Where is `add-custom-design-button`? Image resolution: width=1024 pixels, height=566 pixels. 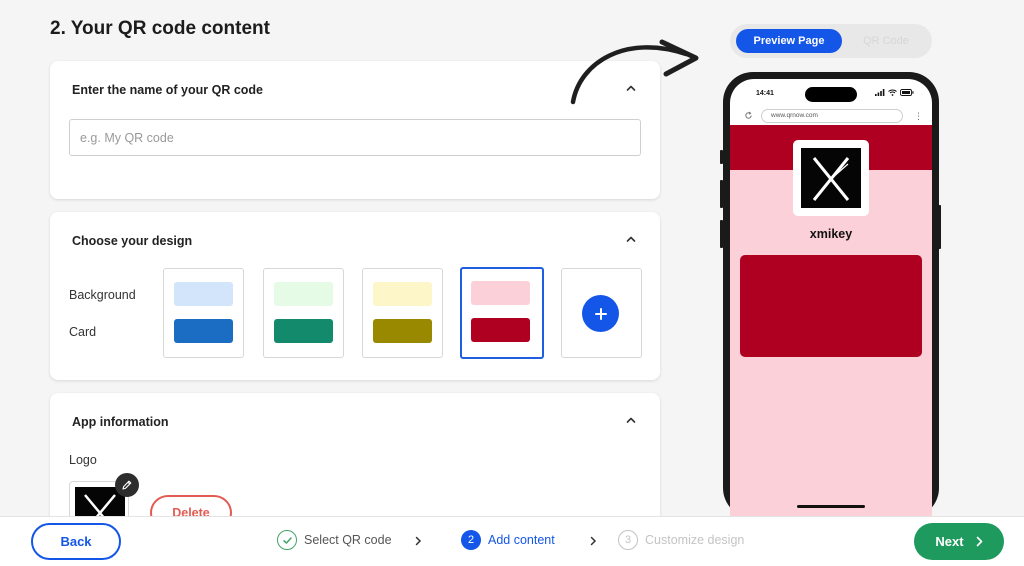 add-custom-design-button is located at coordinates (601, 313).